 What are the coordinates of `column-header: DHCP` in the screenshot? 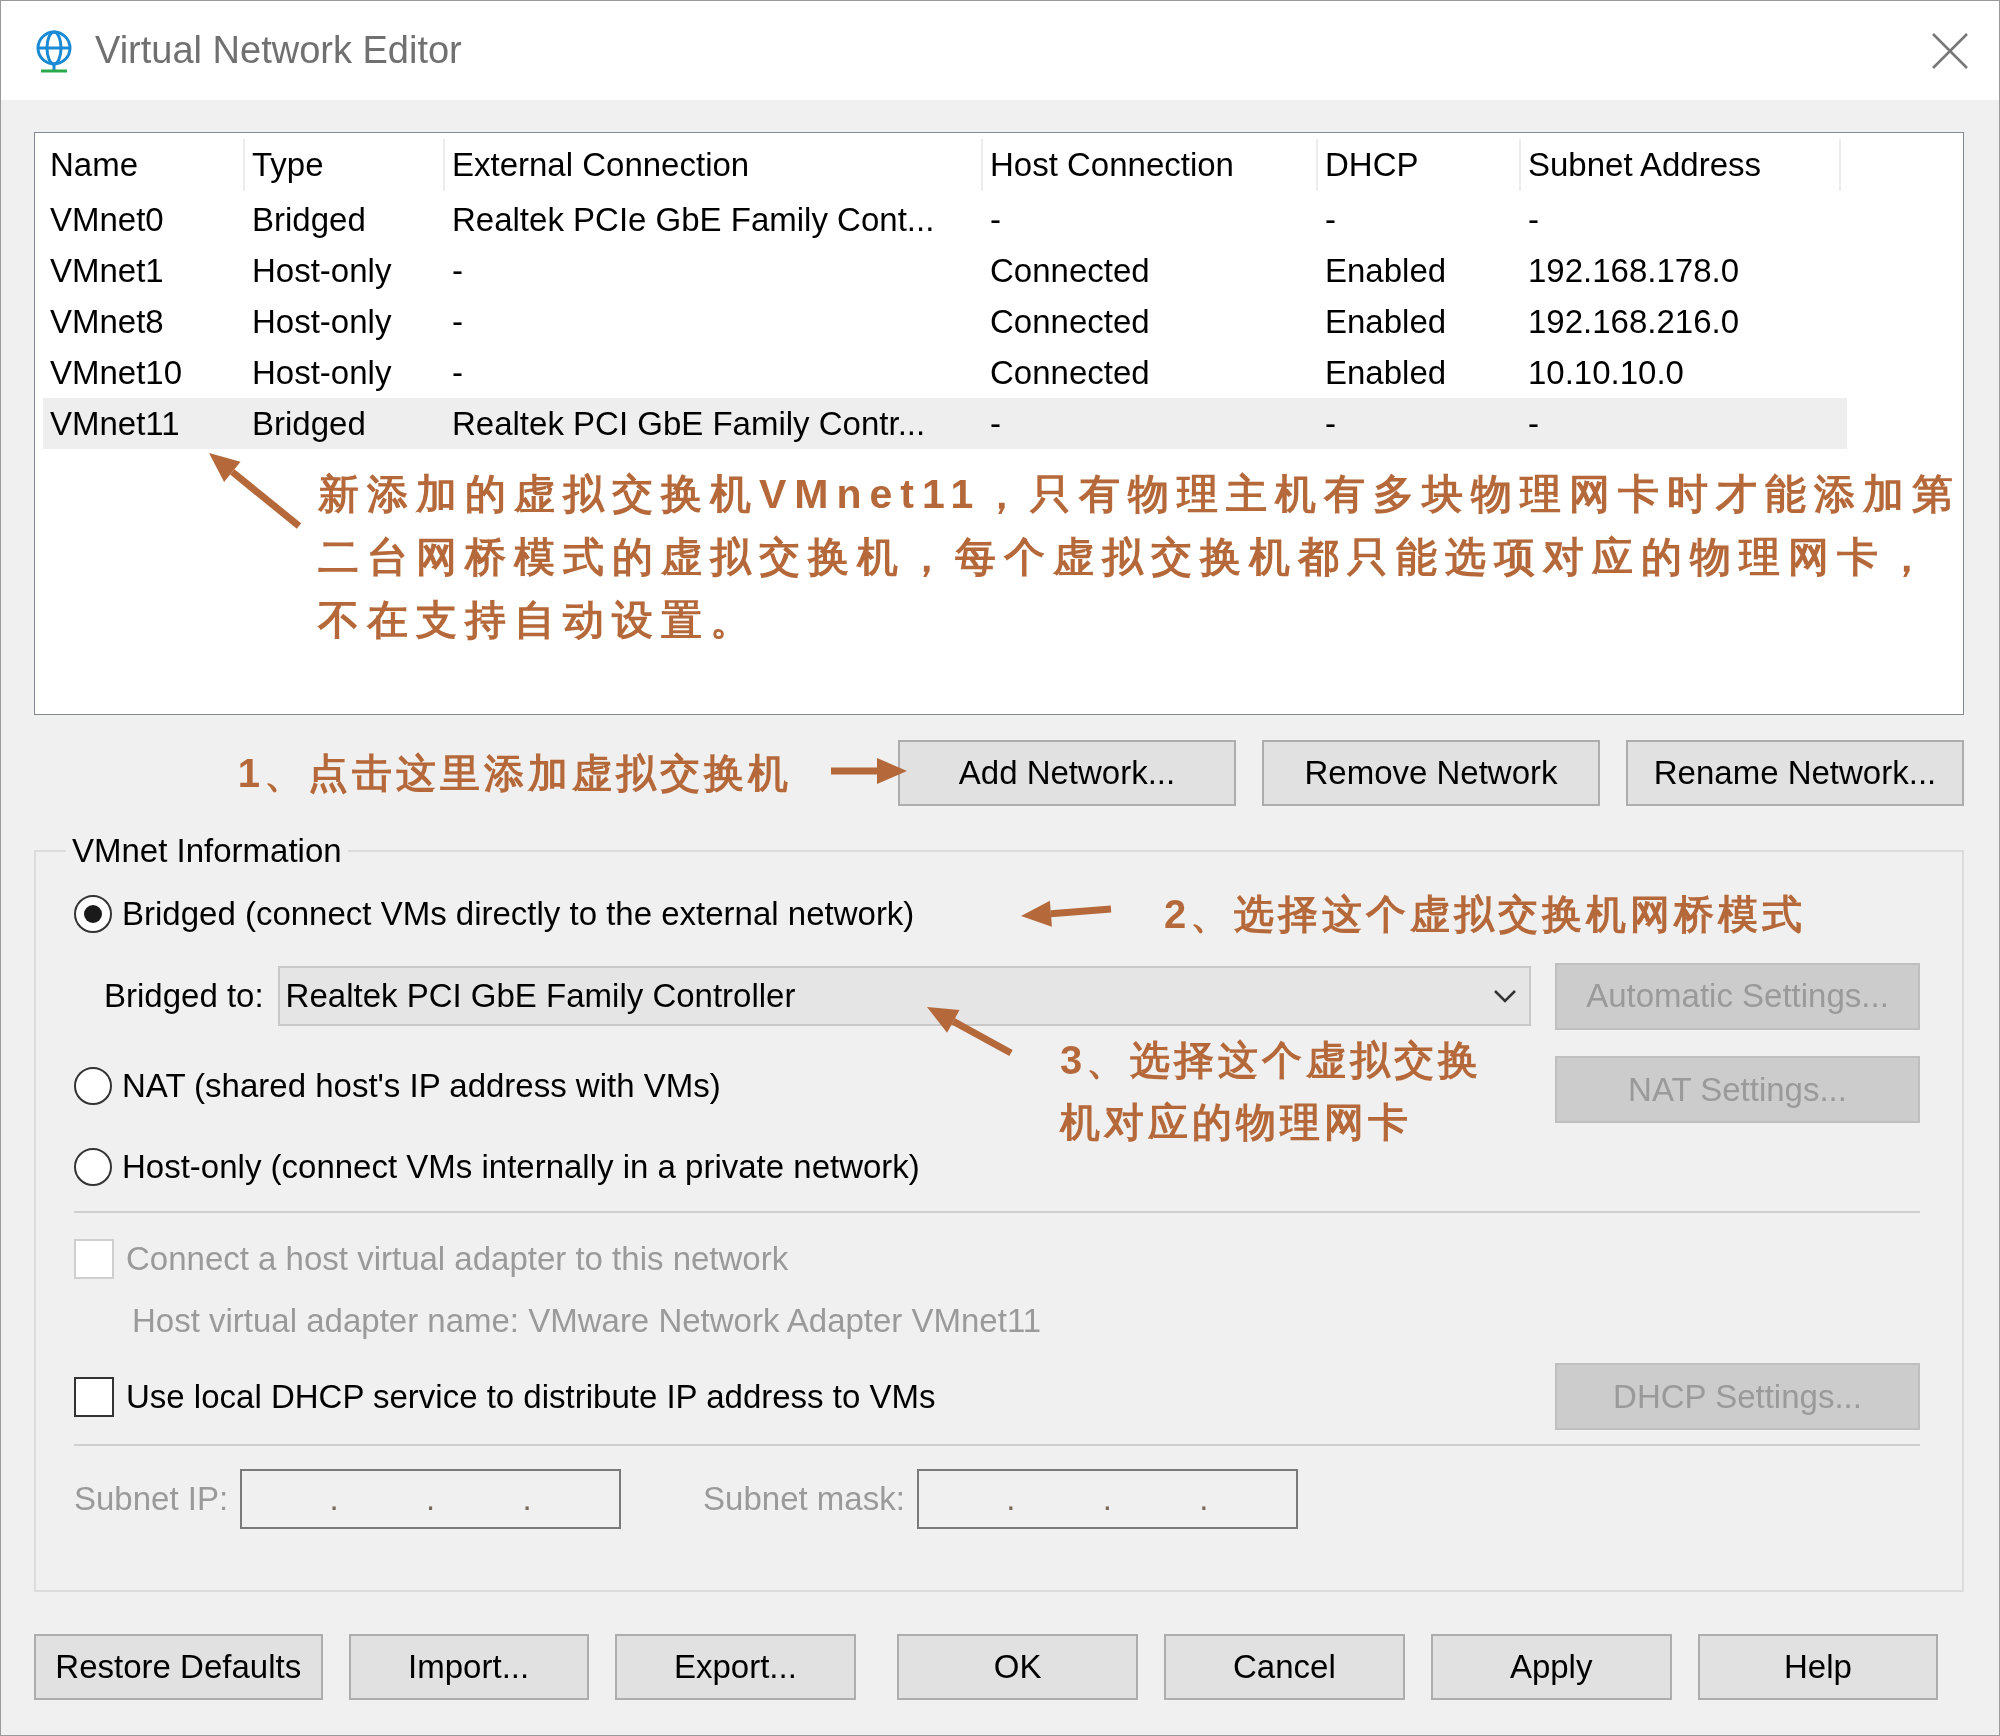 It's located at (1419, 165).